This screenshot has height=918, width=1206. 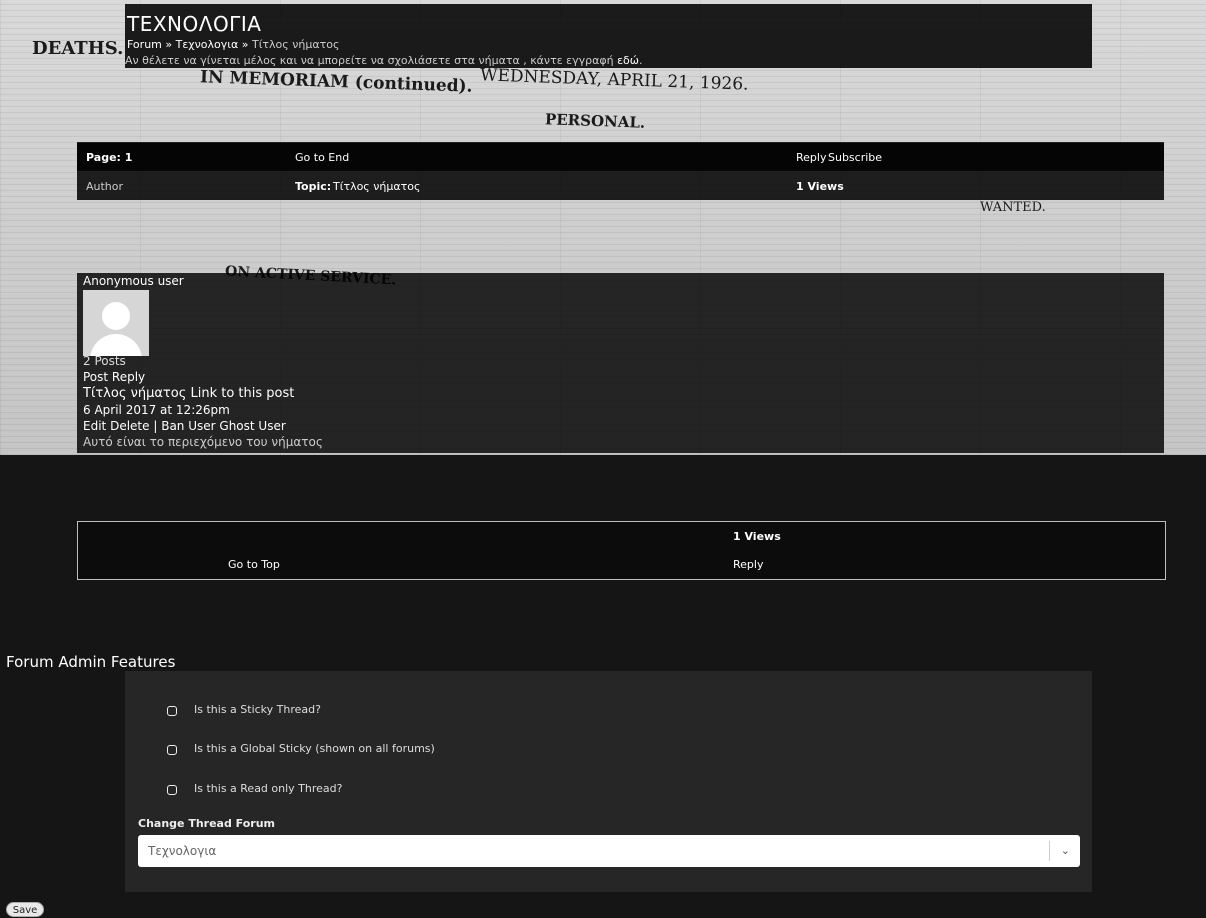 I want to click on breadcrumb-forum: Forum, so click(x=144, y=44).